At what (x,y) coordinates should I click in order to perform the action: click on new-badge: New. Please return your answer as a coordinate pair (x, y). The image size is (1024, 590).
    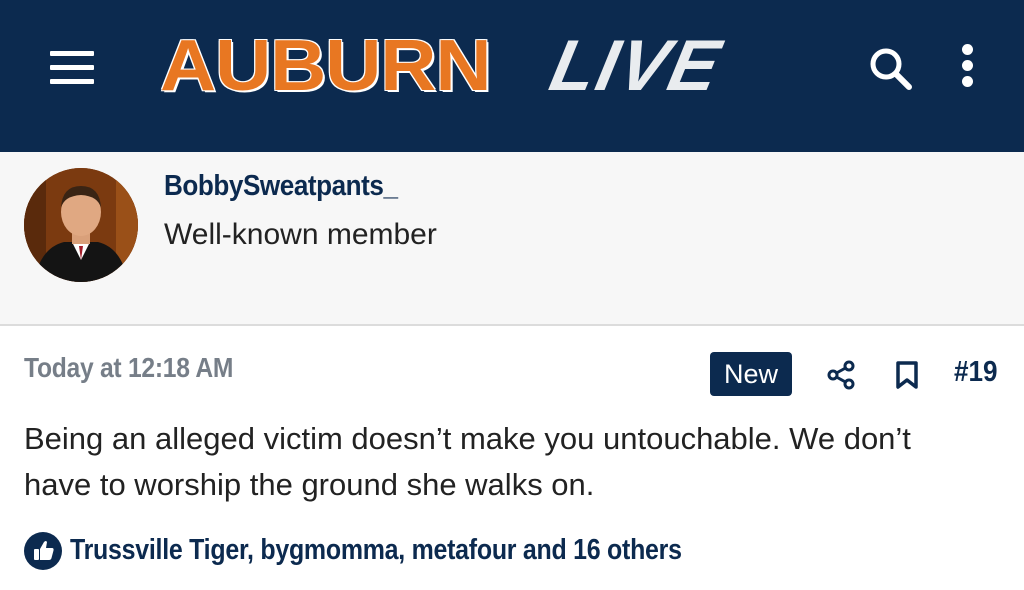
    Looking at the image, I should click on (751, 374).